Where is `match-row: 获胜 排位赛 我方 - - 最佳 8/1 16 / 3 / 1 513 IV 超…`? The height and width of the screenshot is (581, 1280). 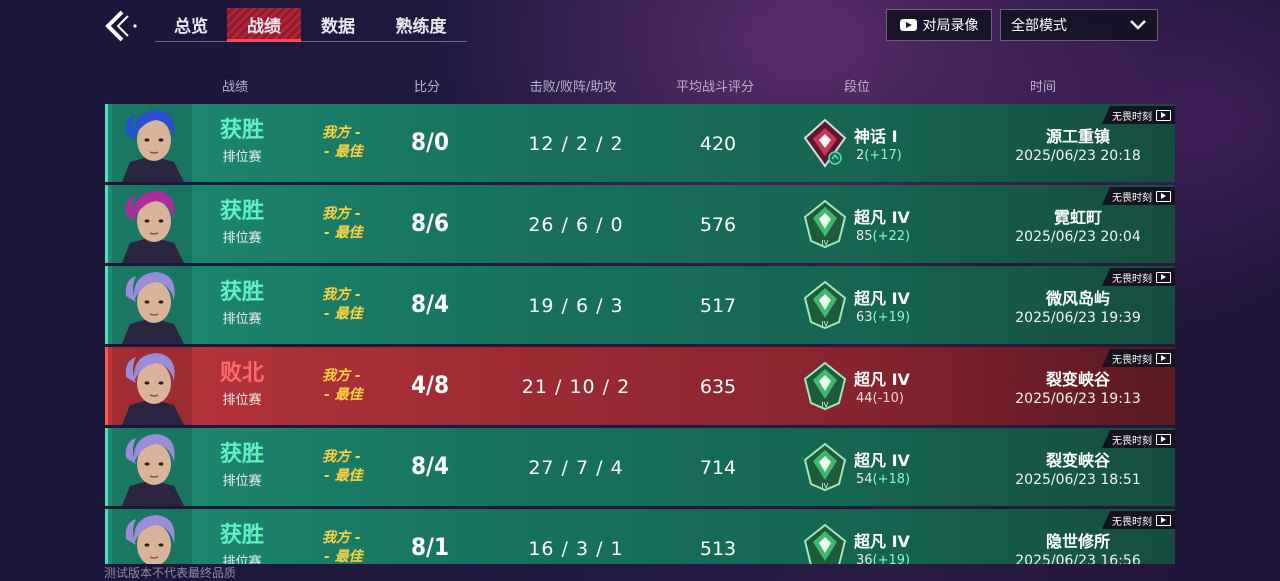
match-row: 获胜 排位赛 我方 - - 最佳 8/1 16 / 3 / 1 513 IV 超… is located at coordinates (640, 536).